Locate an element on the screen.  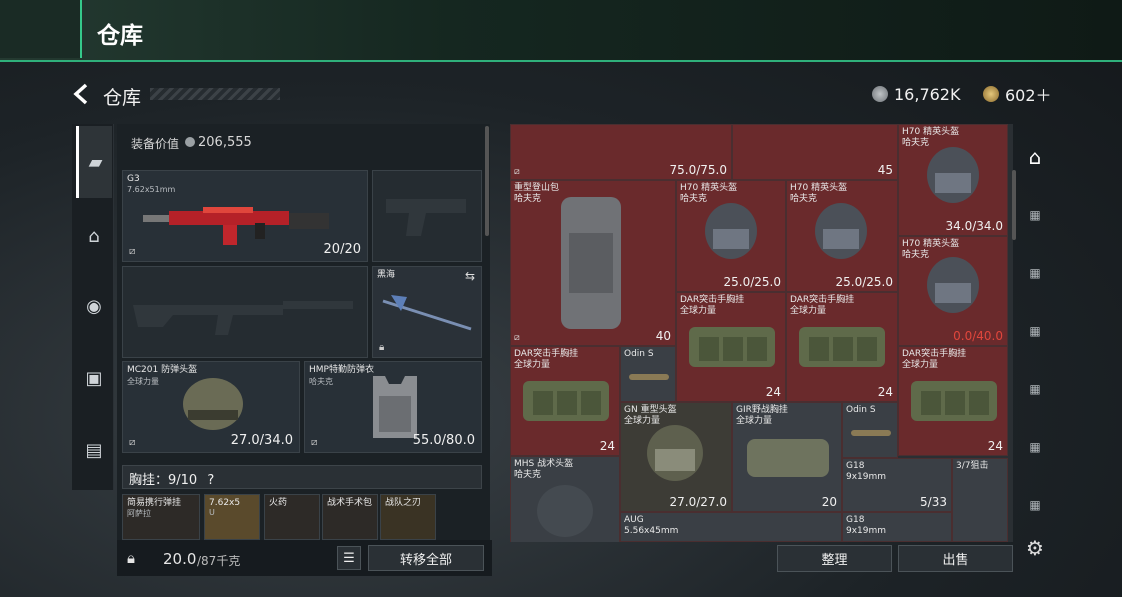
vest-icon: ⌂ is located at coordinates (94, 236).